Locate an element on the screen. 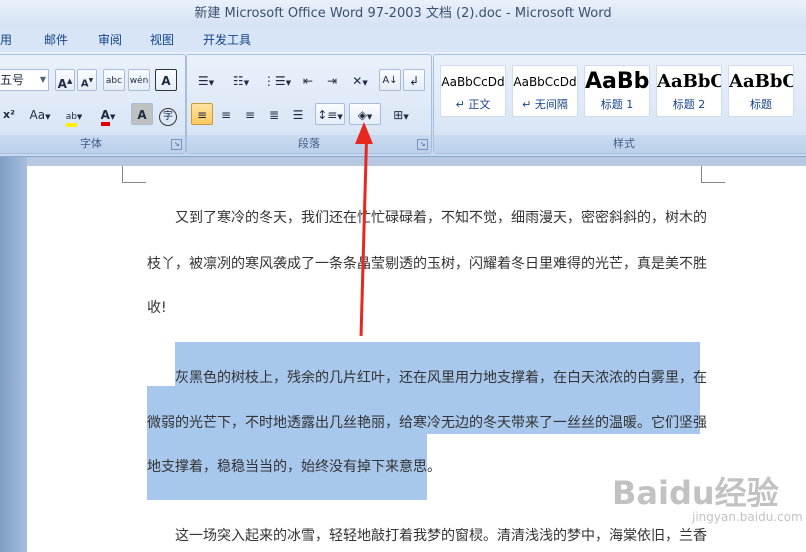 This screenshot has height=552, width=806. tab-reference: 用 is located at coordinates (6, 40).